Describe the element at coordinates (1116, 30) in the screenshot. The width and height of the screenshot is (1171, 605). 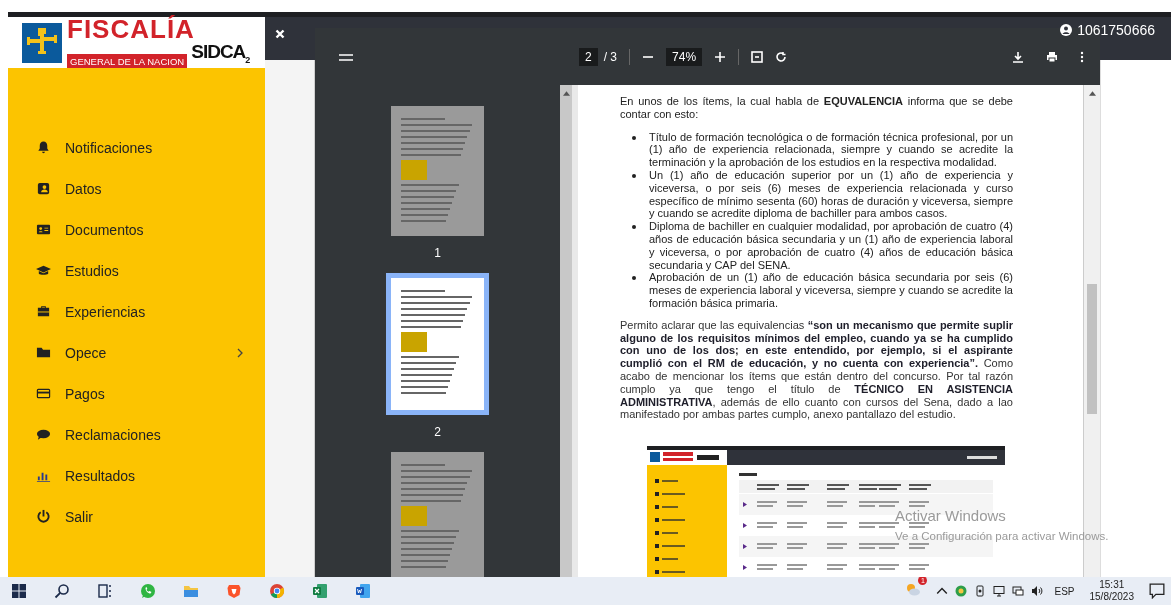
I see `user-id: 1061750666` at that location.